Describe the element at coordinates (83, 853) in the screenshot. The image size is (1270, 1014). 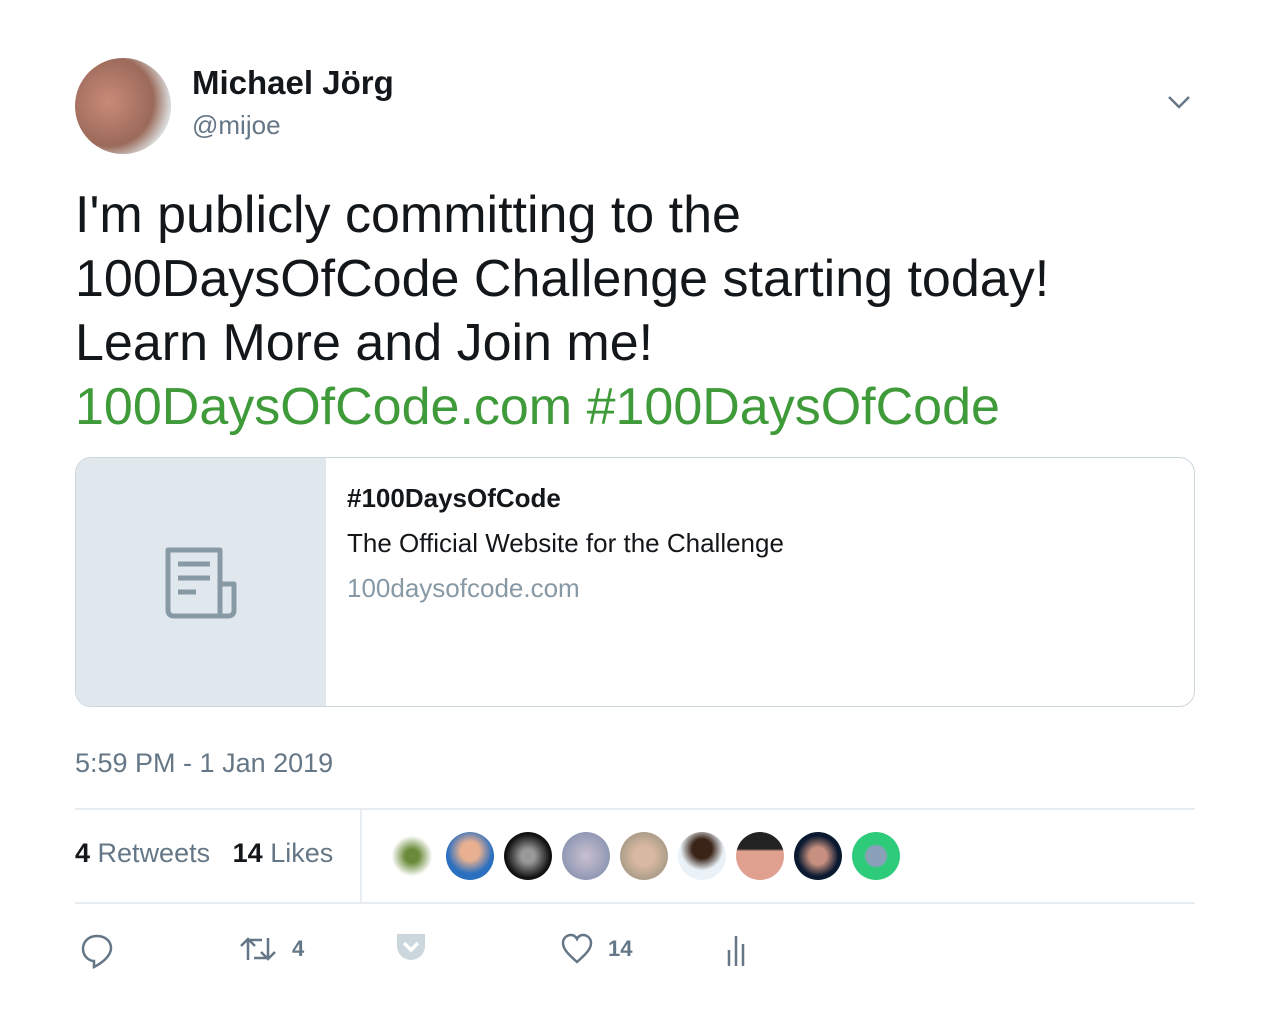
I see `retweets-count: 4` at that location.